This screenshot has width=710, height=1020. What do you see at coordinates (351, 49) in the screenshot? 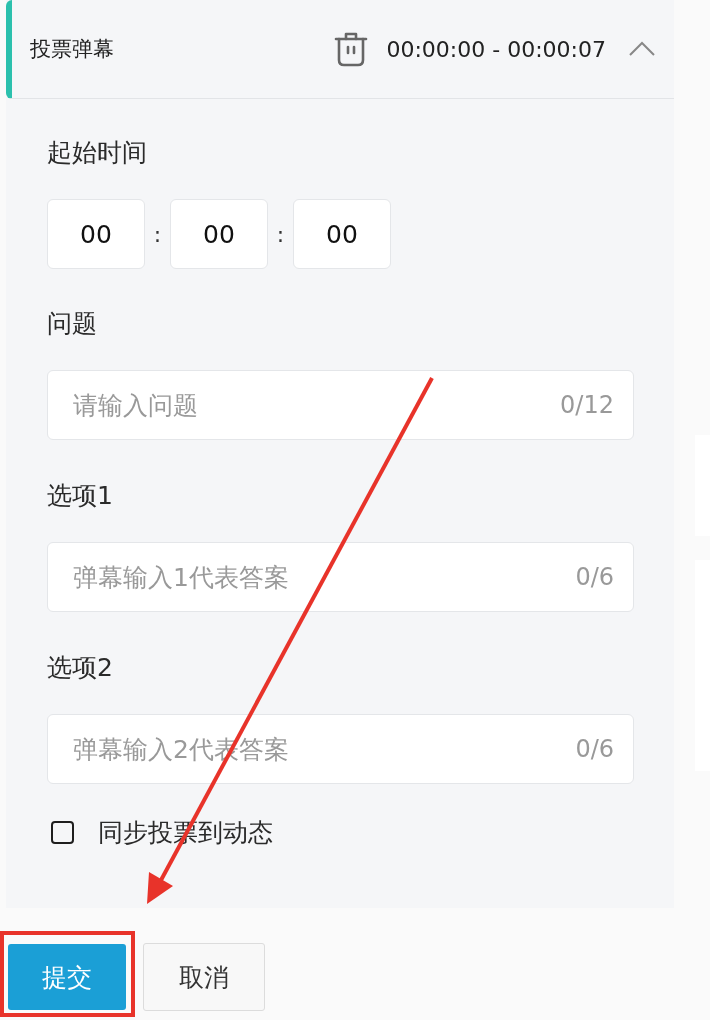
I see `trash-icon` at bounding box center [351, 49].